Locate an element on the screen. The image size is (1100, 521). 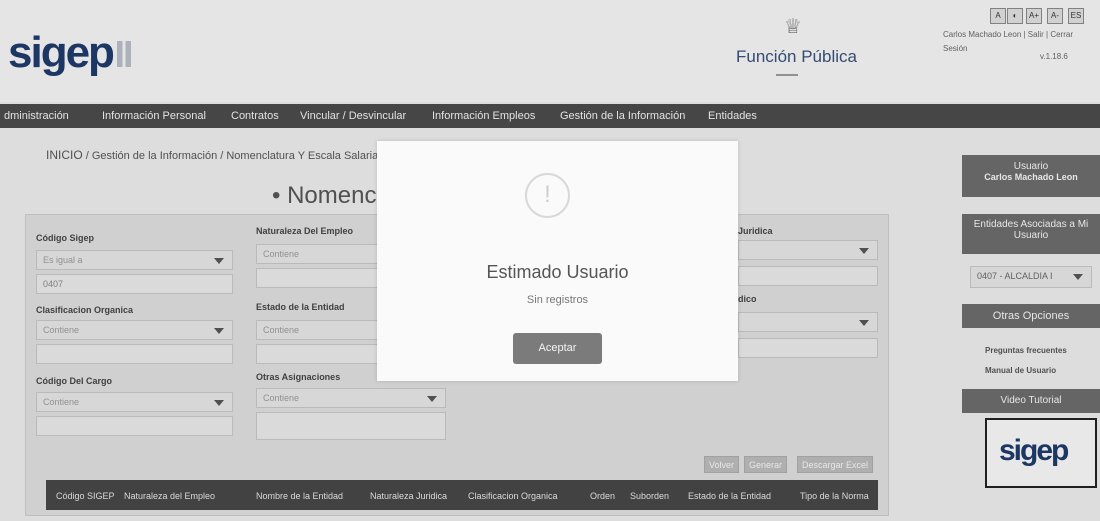
dialog-message: Sin registros is located at coordinates (557, 300).